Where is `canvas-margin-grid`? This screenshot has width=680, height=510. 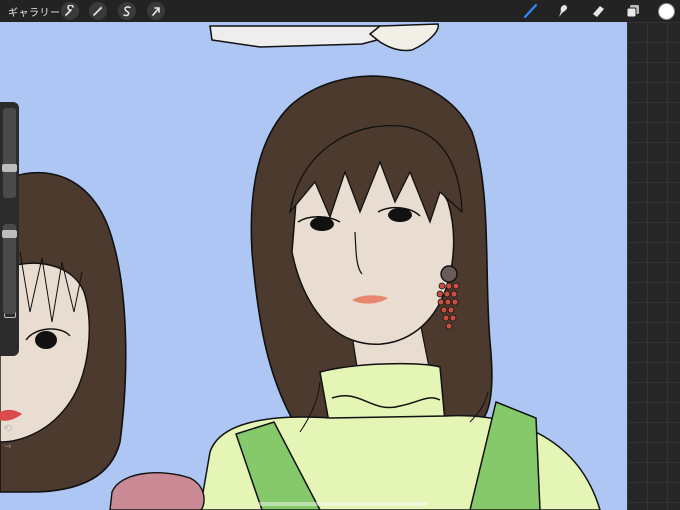
canvas-margin-grid is located at coordinates (653, 266).